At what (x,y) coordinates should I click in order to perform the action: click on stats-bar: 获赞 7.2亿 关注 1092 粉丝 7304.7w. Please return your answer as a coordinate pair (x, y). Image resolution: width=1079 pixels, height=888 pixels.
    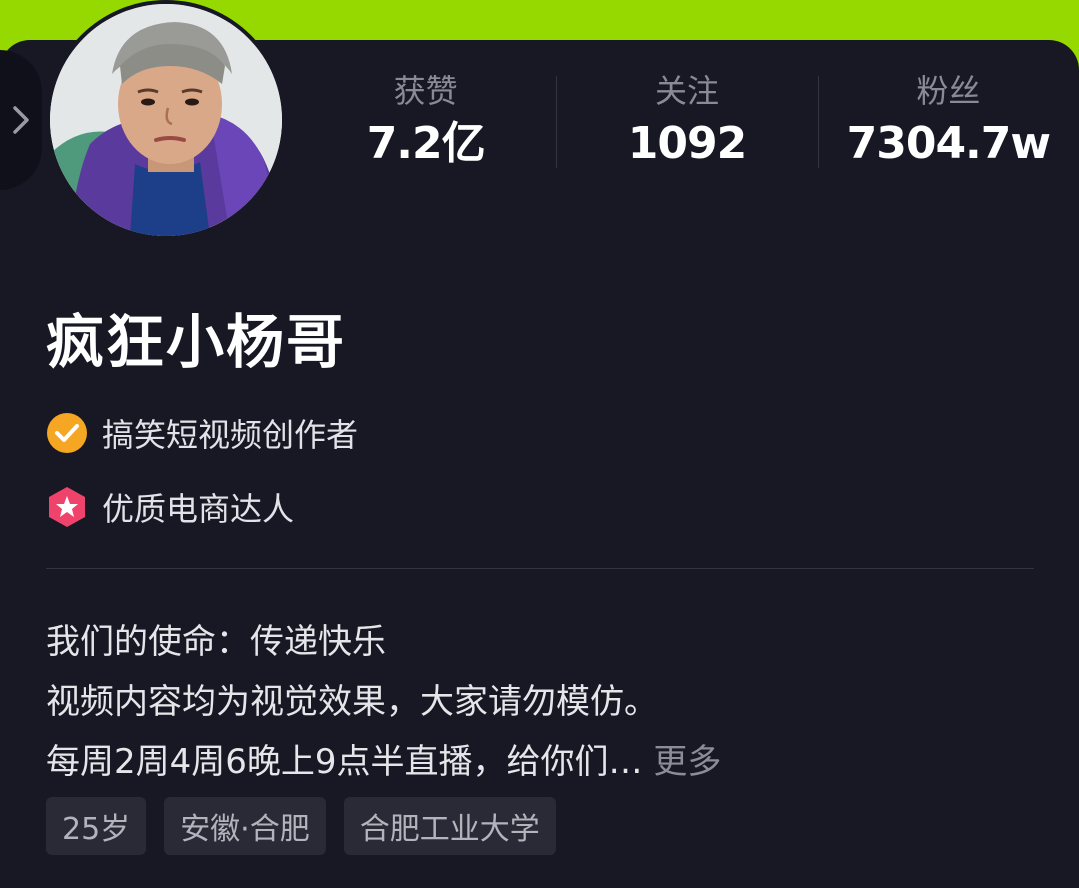
    Looking at the image, I should click on (687, 120).